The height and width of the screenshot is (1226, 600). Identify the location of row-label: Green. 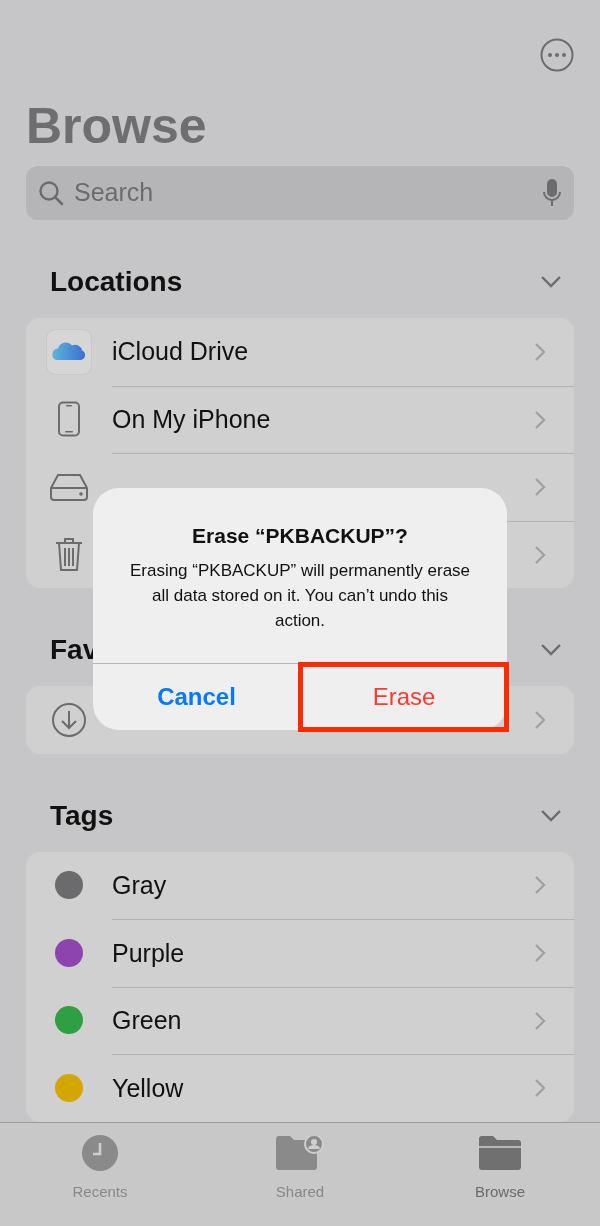
(147, 1020).